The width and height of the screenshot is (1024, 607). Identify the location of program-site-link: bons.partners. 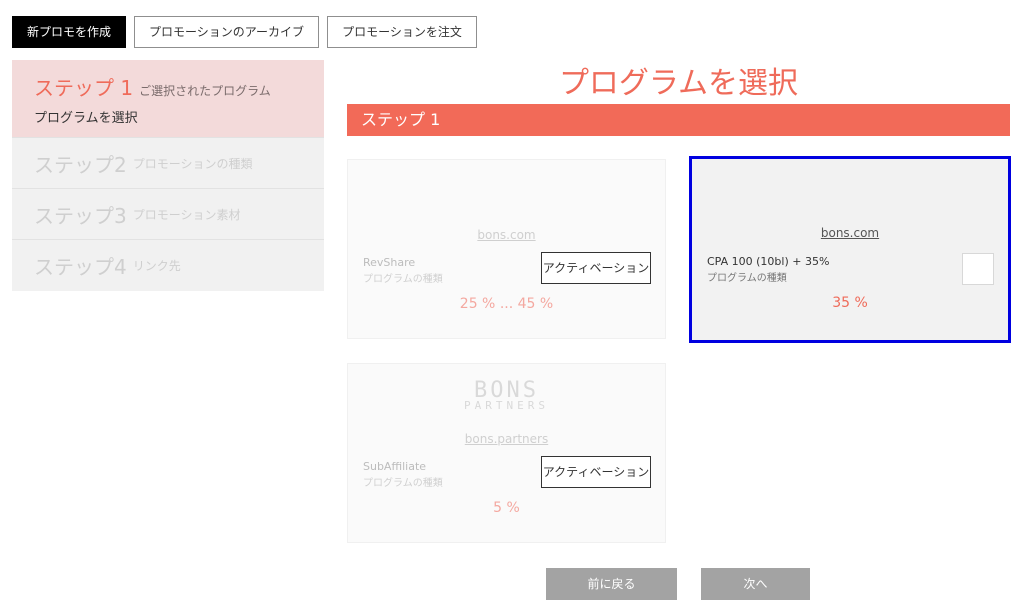
(506, 439).